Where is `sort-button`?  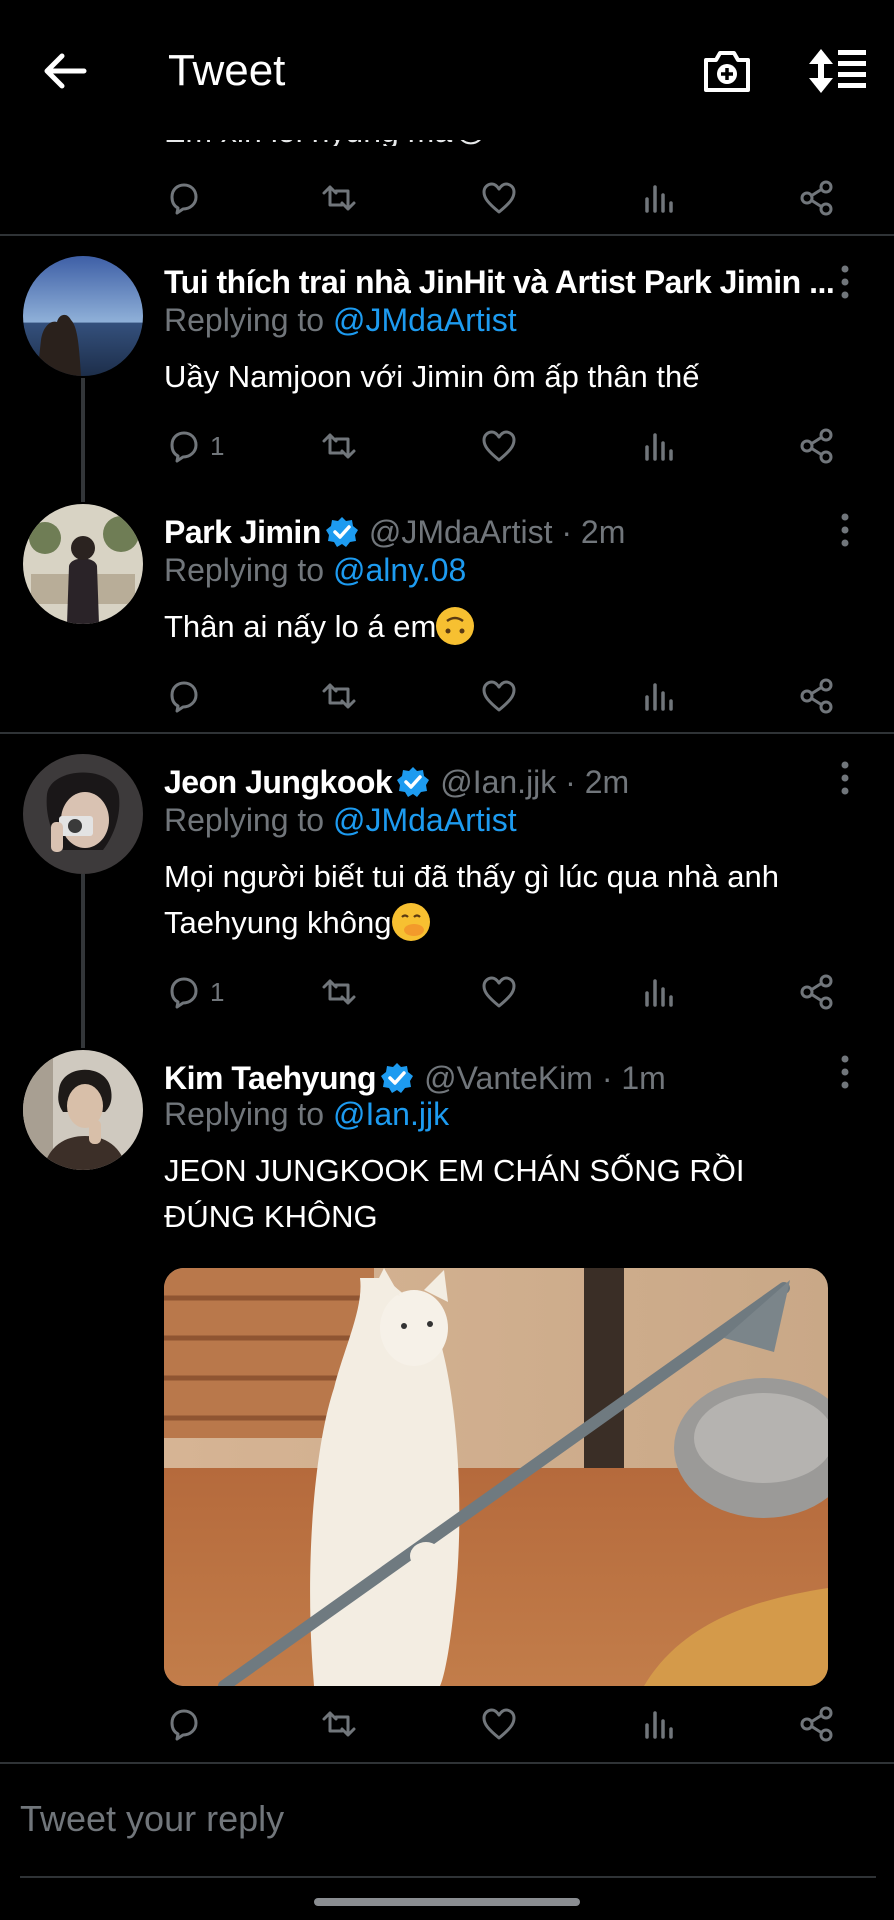
sort-button is located at coordinates (838, 71).